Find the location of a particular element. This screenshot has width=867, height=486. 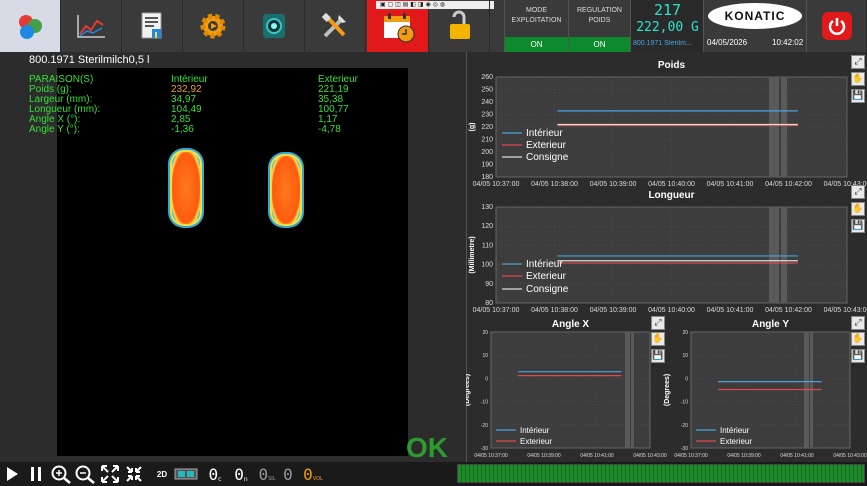

lock-button is located at coordinates (459, 26).